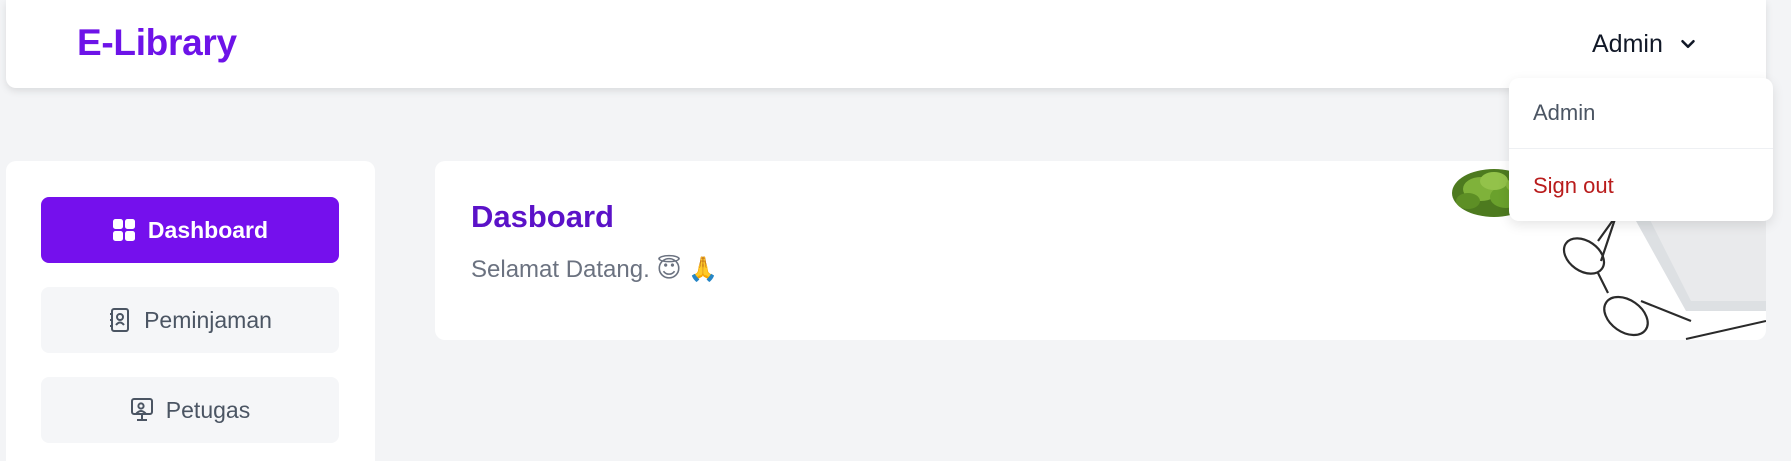  Describe the element at coordinates (141, 409) in the screenshot. I see `staff-monitor-icon` at that location.